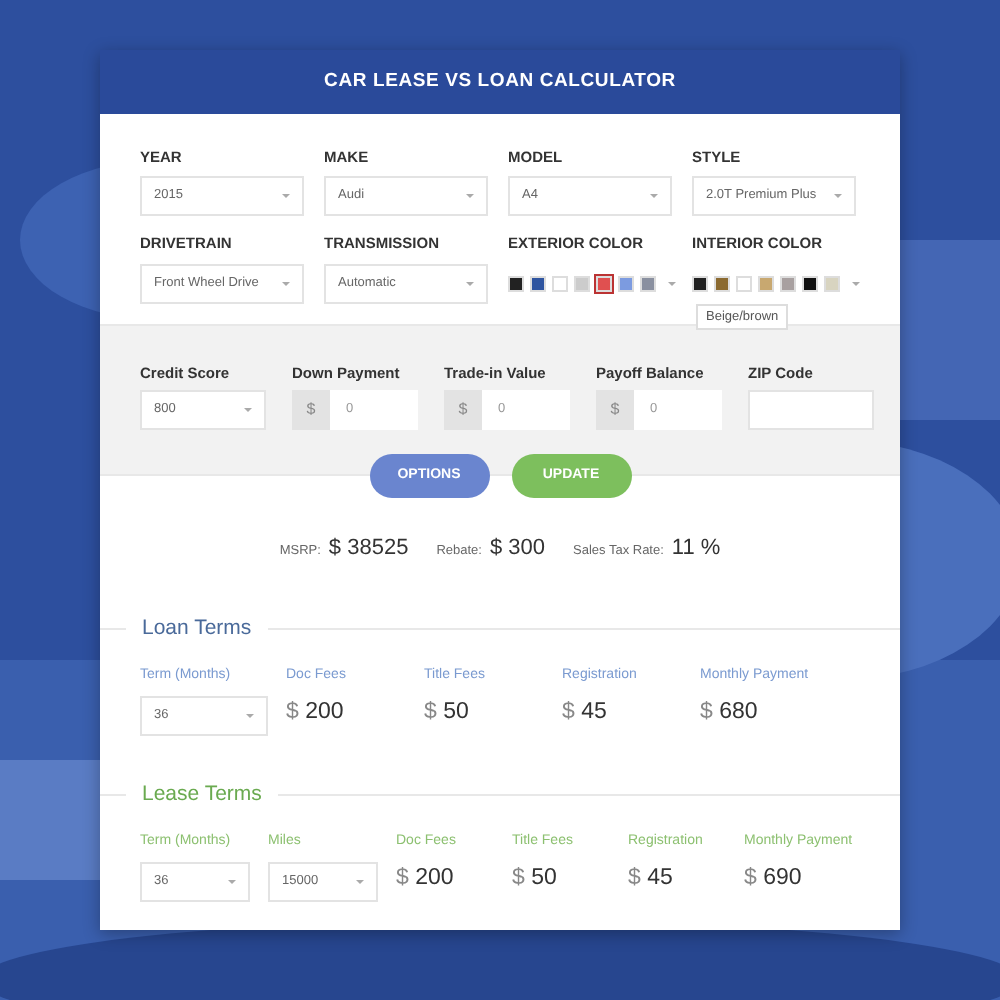  What do you see at coordinates (202, 795) in the screenshot?
I see `section-title: Lease Terms` at bounding box center [202, 795].